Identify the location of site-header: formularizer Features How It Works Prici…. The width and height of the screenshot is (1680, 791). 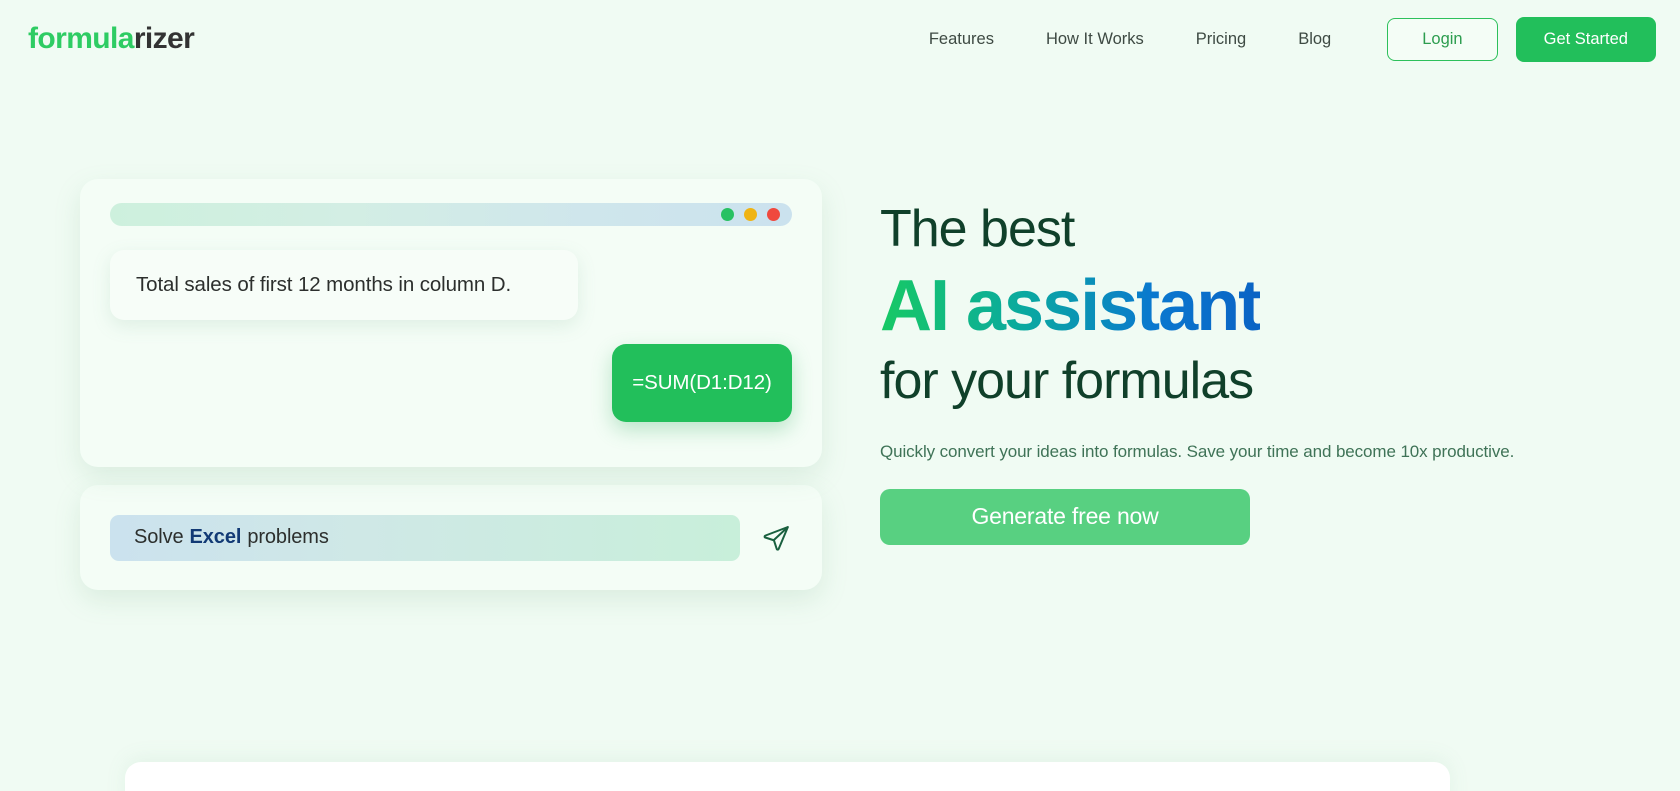
(840, 39).